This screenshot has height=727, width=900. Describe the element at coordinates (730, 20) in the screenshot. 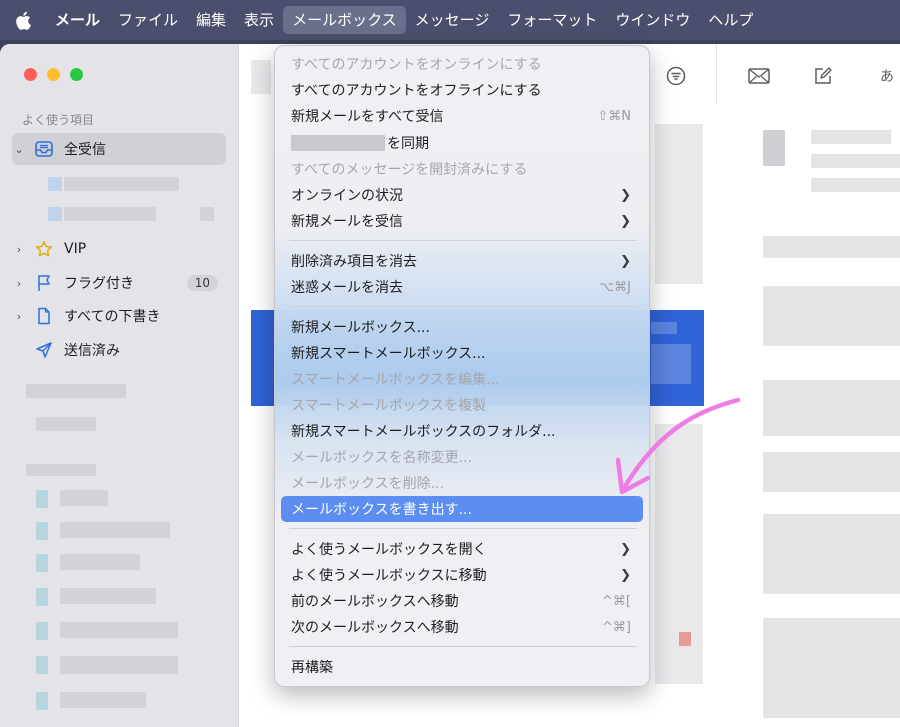

I see `menu-help: ヘルプ` at that location.